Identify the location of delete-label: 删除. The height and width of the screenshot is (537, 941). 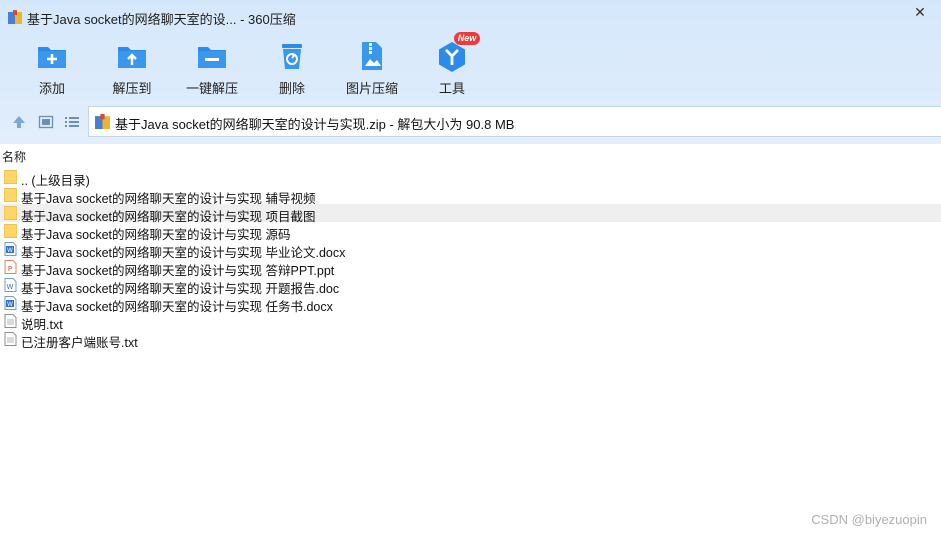
(291, 88).